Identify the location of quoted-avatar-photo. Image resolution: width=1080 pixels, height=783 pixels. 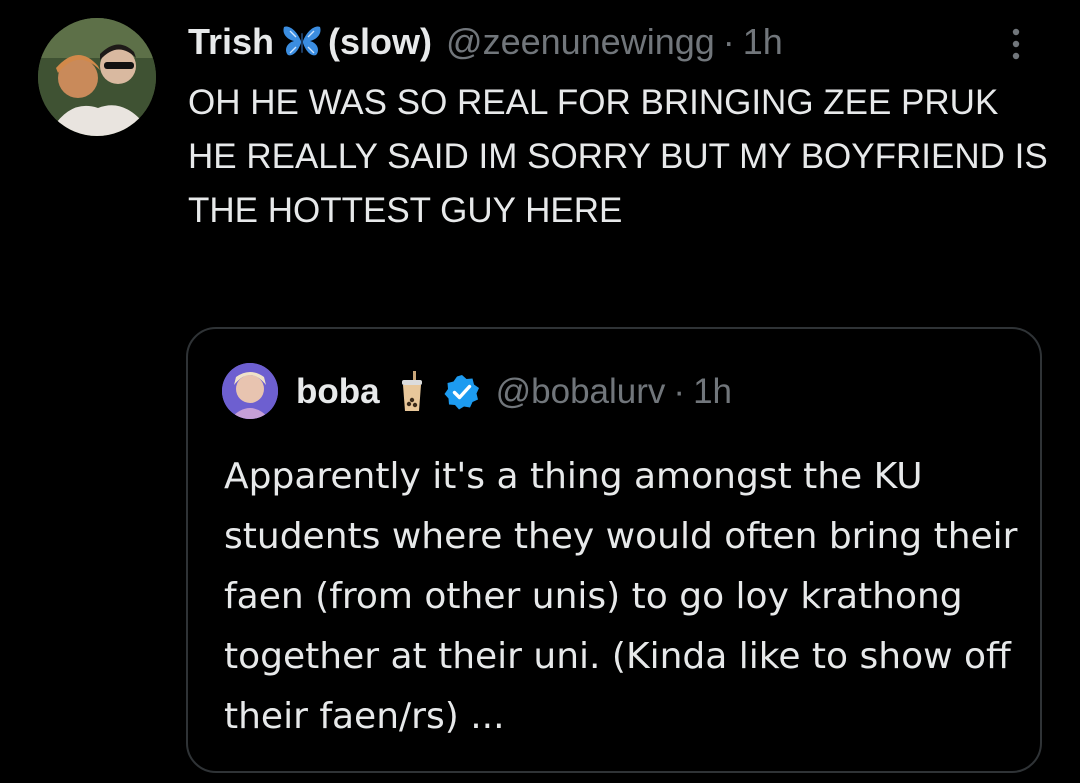
(250, 391).